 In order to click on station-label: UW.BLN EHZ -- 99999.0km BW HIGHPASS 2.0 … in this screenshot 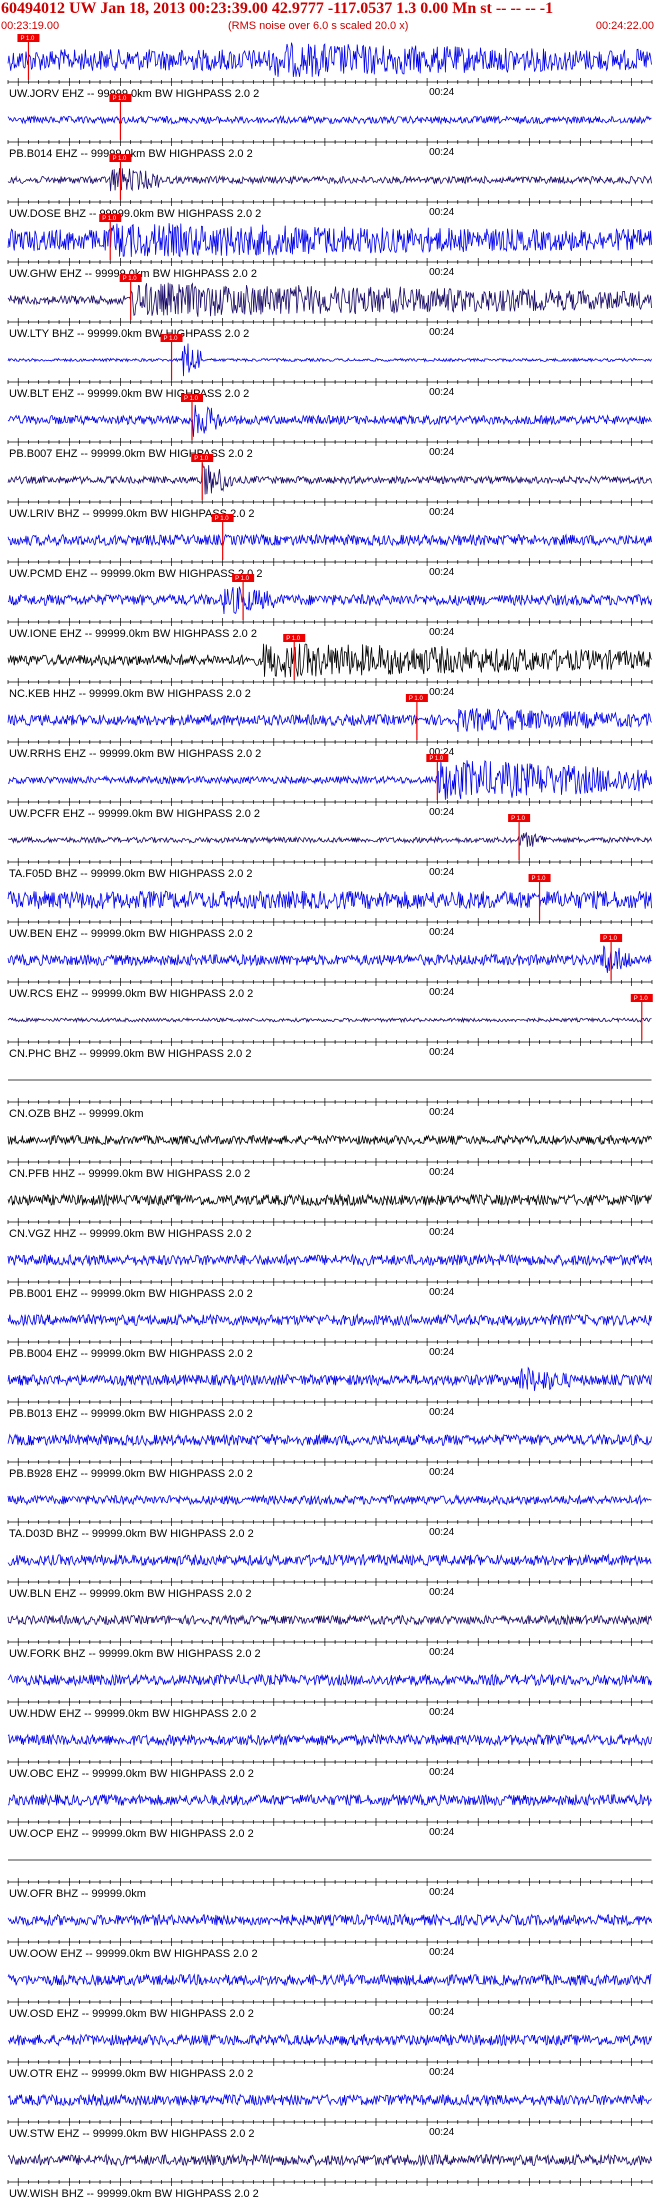, I will do `click(130, 1594)`.